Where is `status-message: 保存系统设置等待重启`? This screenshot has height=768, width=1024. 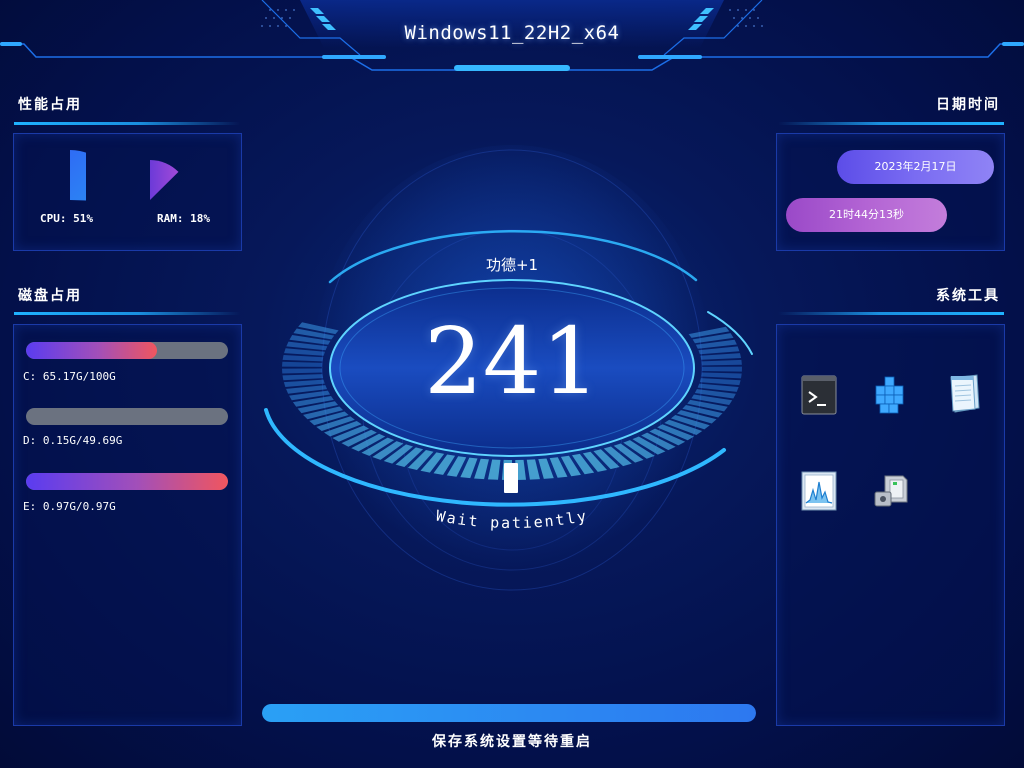
status-message: 保存系统设置等待重启 is located at coordinates (512, 742).